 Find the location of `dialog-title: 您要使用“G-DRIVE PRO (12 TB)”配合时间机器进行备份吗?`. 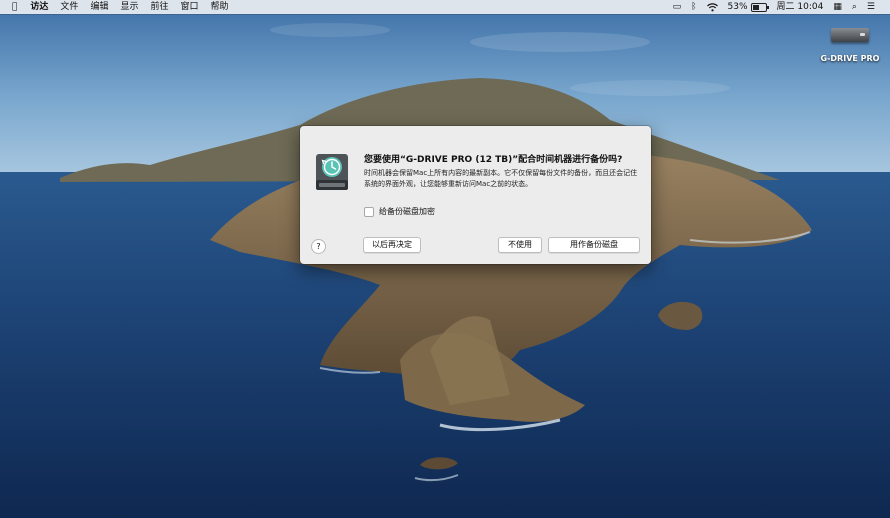

dialog-title: 您要使用“G-DRIVE PRO (12 TB)”配合时间机器进行备份吗? is located at coordinates (493, 160).